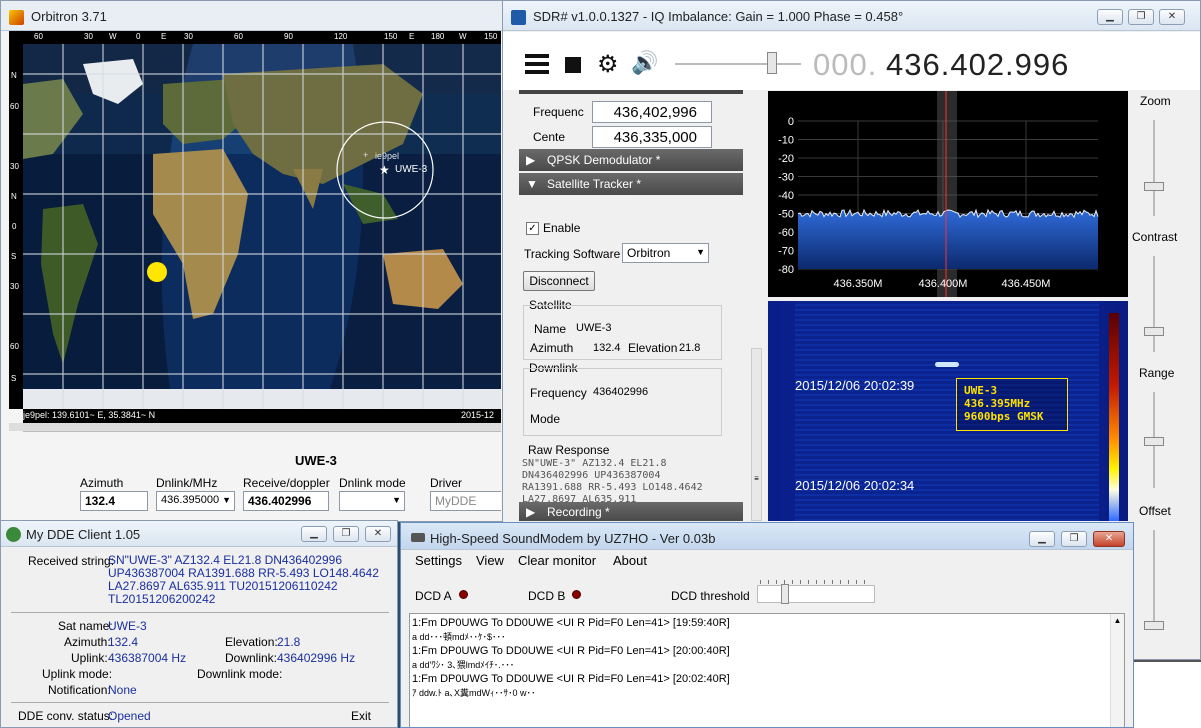 The width and height of the screenshot is (1201, 728). I want to click on menu-view: View, so click(490, 560).